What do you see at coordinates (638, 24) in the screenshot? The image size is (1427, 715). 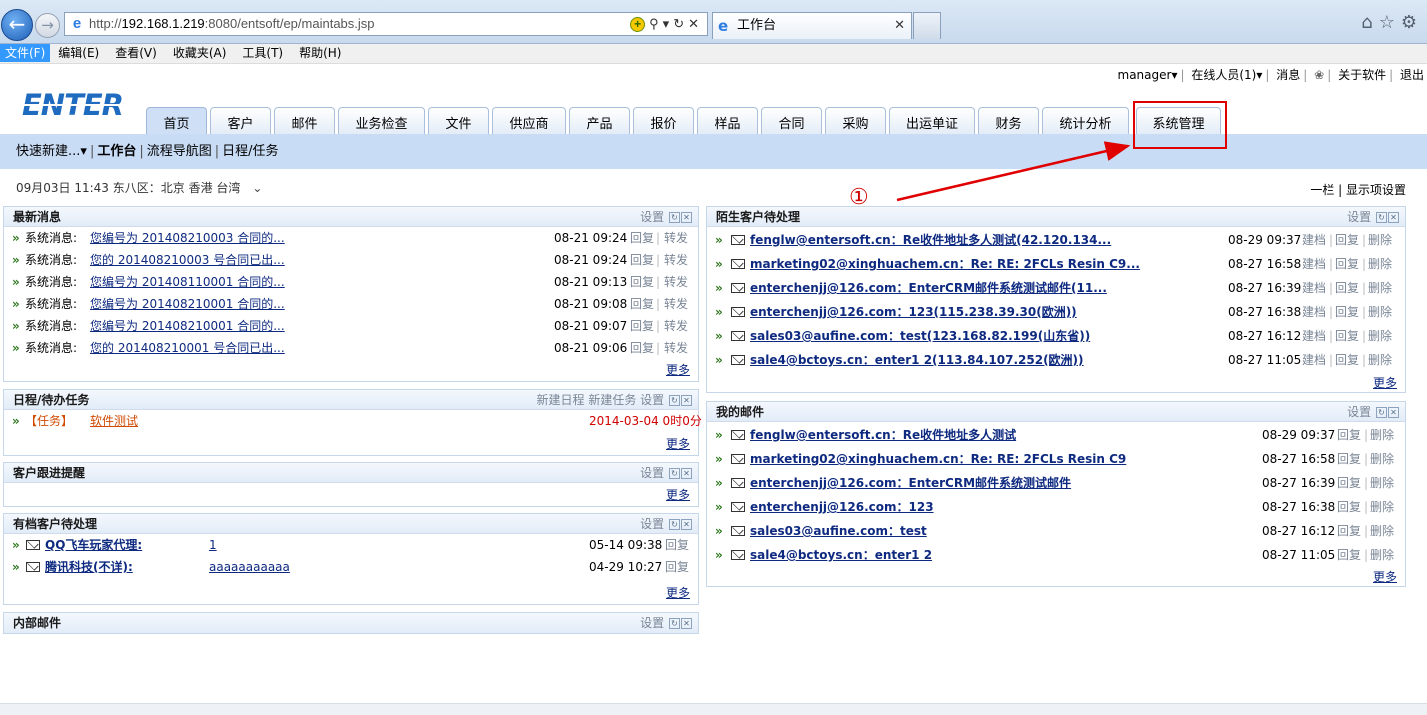 I see `compat-plus-icon: +` at bounding box center [638, 24].